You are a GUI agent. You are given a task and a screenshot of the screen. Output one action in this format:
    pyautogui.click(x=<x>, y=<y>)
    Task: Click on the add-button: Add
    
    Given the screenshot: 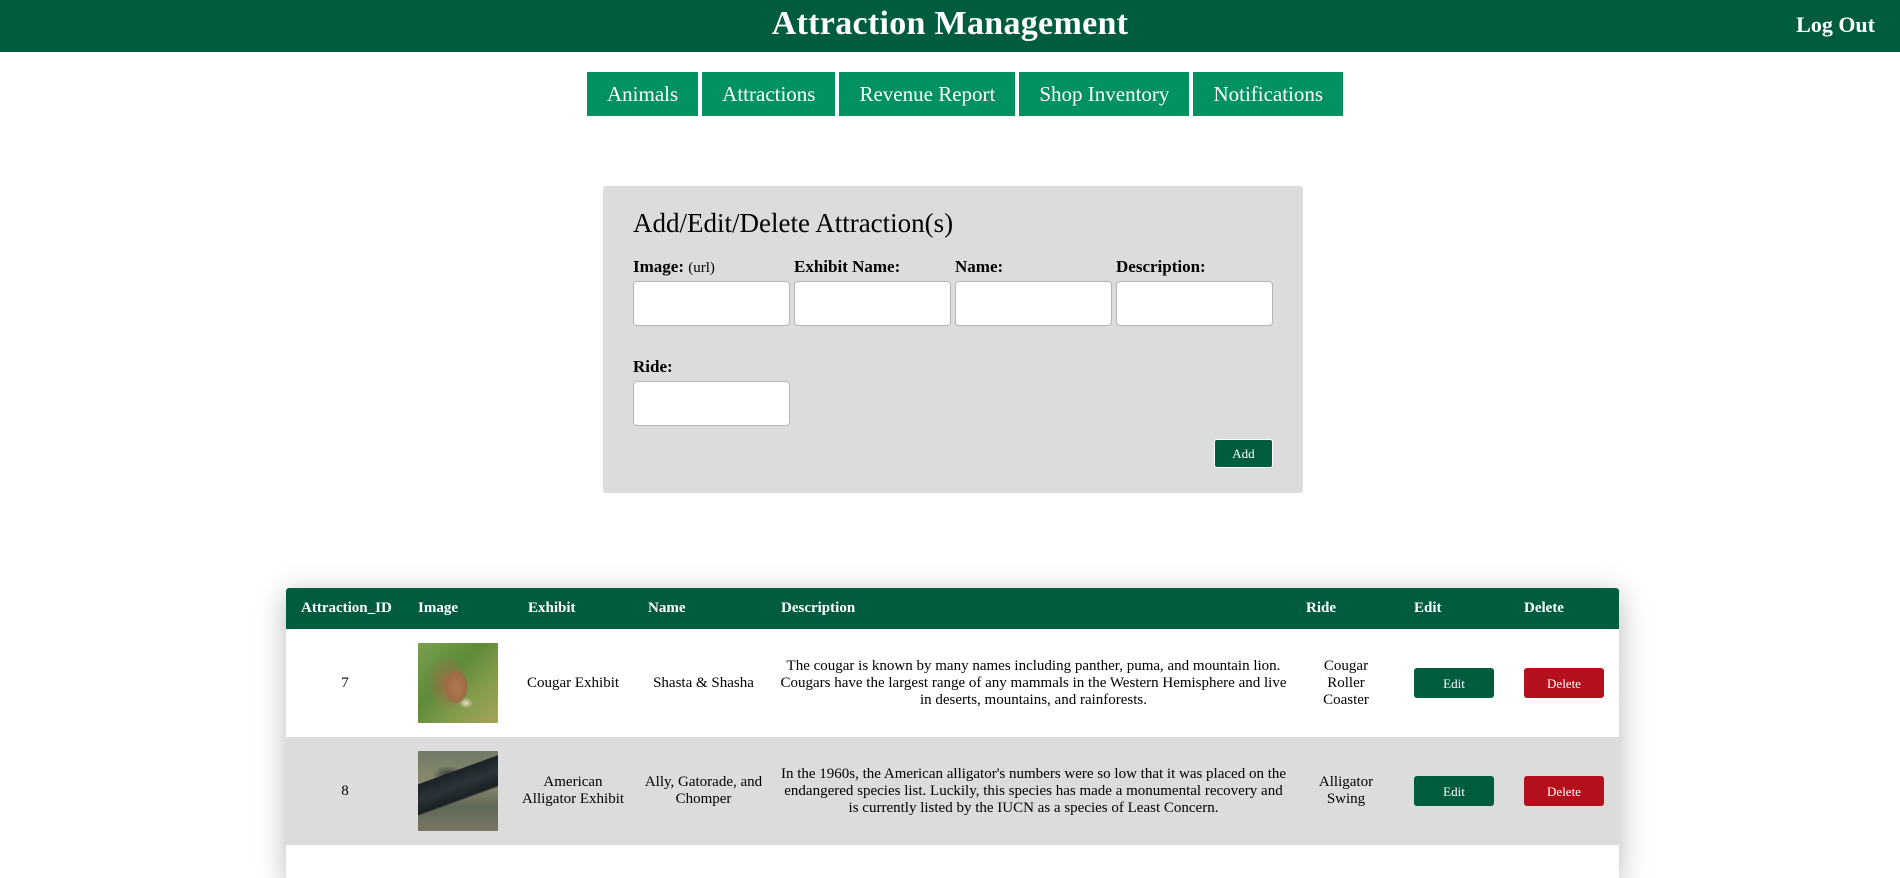 What is the action you would take?
    pyautogui.click(x=1243, y=453)
    